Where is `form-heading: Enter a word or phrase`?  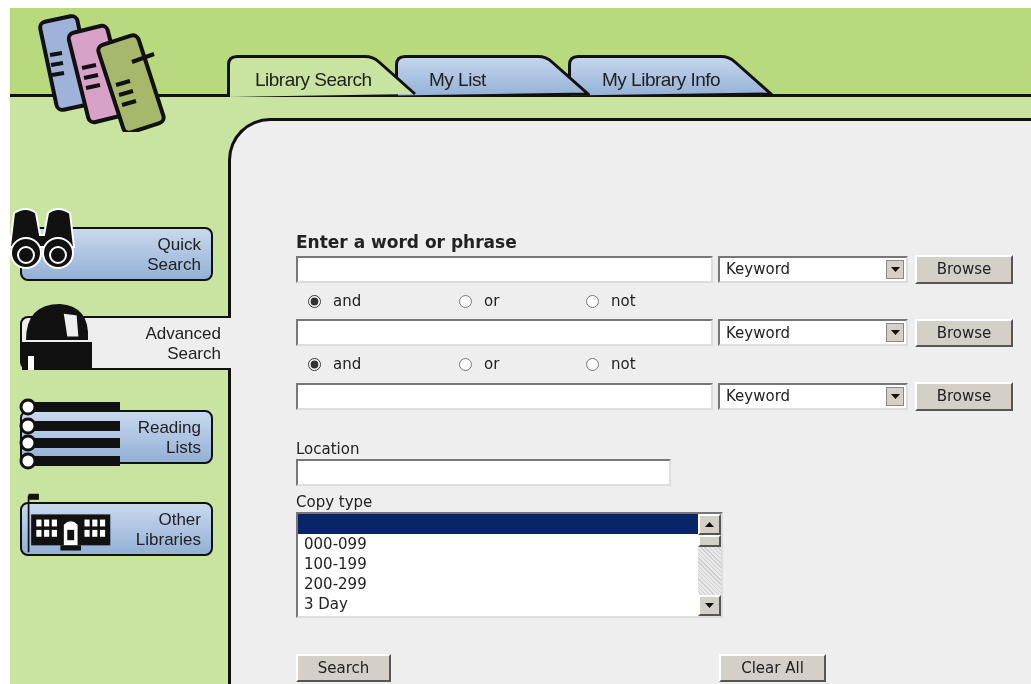
form-heading: Enter a word or phrase is located at coordinates (407, 242).